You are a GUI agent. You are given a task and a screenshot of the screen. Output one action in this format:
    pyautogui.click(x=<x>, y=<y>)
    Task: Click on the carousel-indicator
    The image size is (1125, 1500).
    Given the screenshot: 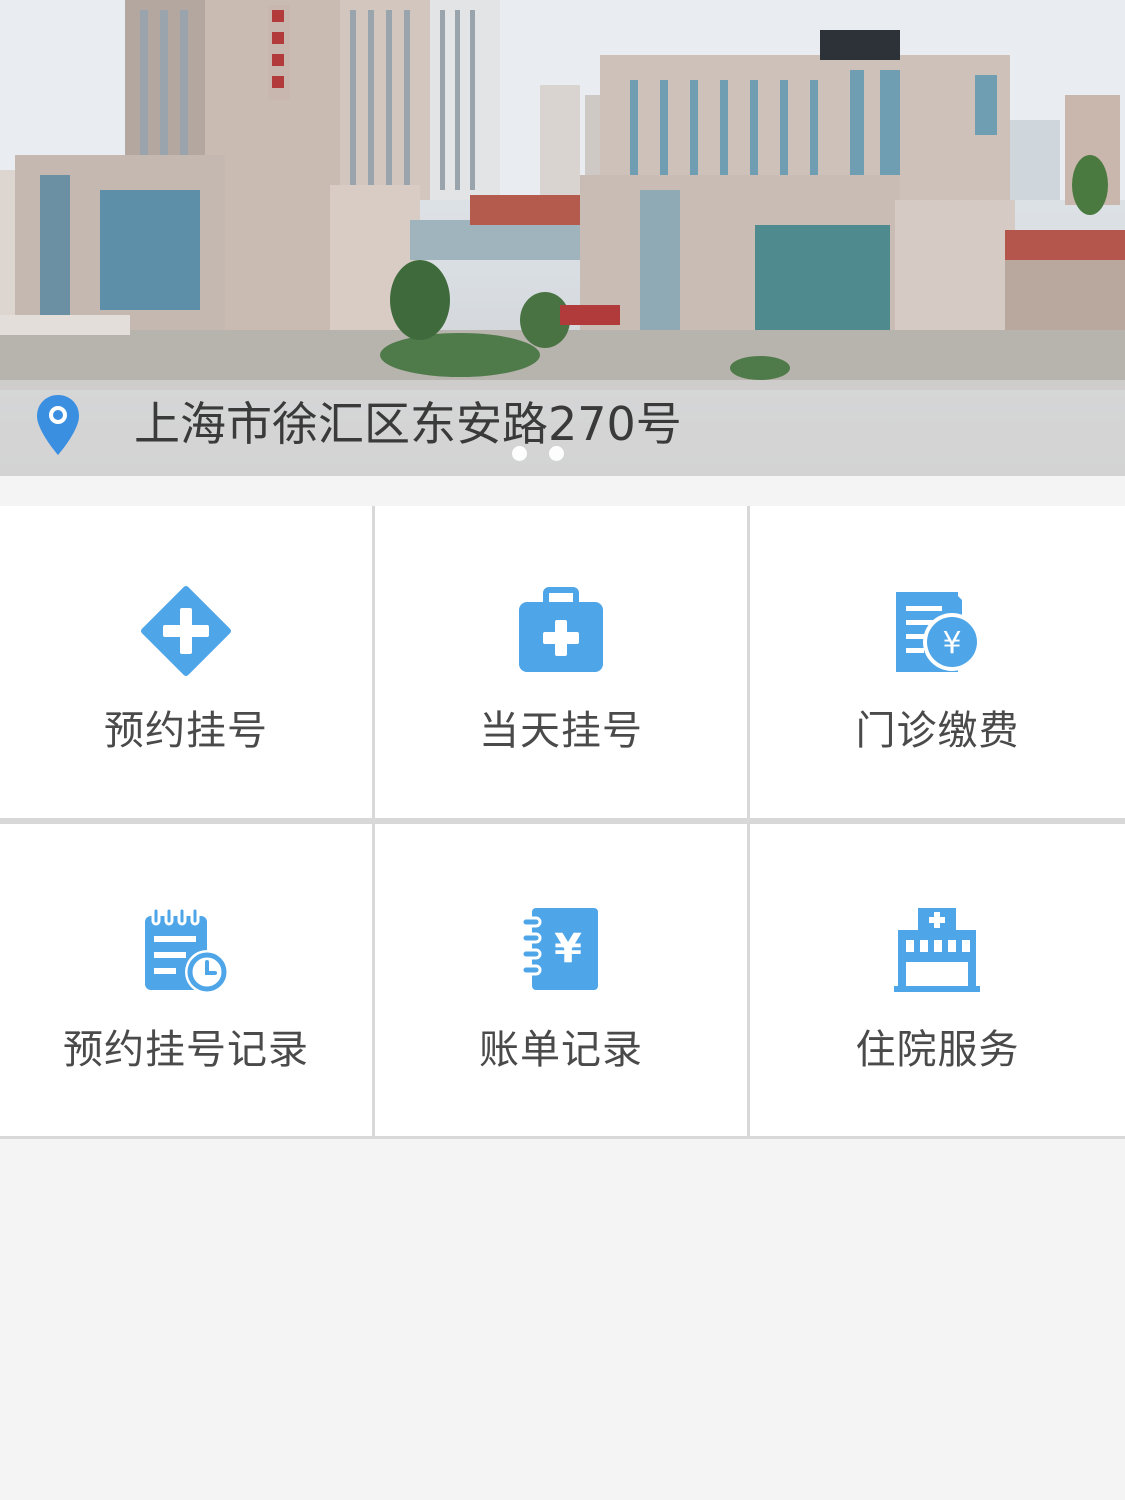 What is the action you would take?
    pyautogui.click(x=538, y=453)
    